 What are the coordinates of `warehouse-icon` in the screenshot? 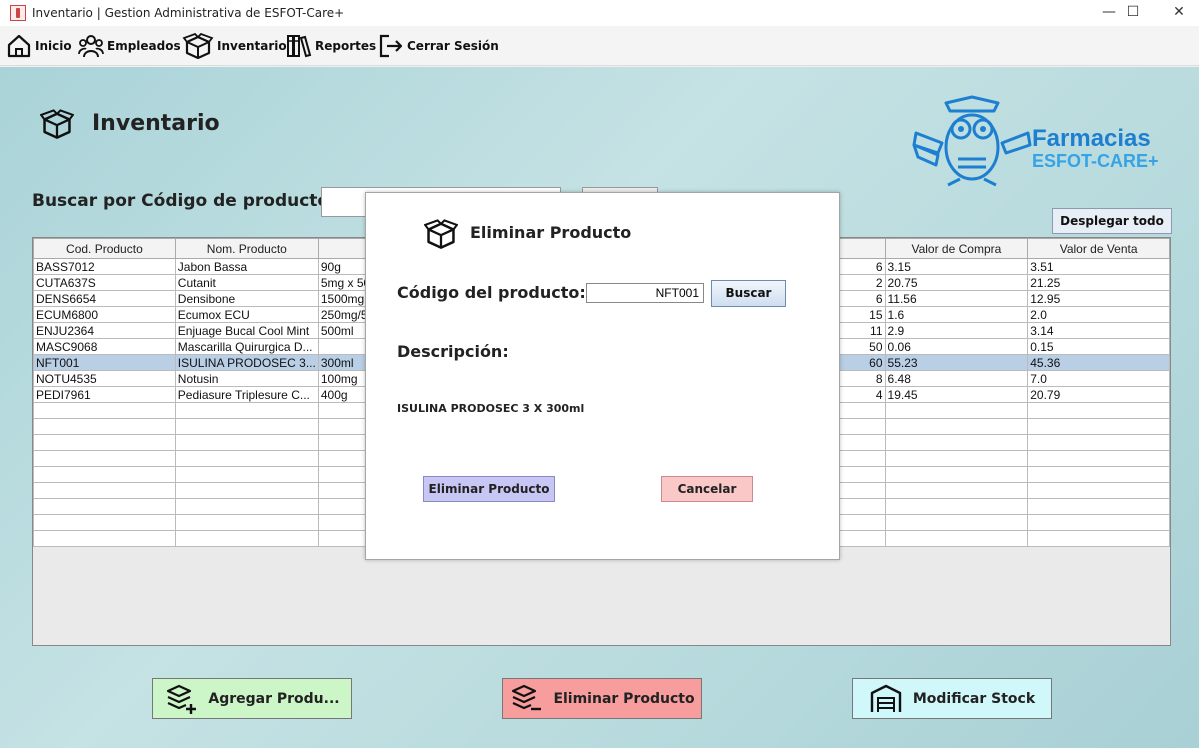 It's located at (886, 698).